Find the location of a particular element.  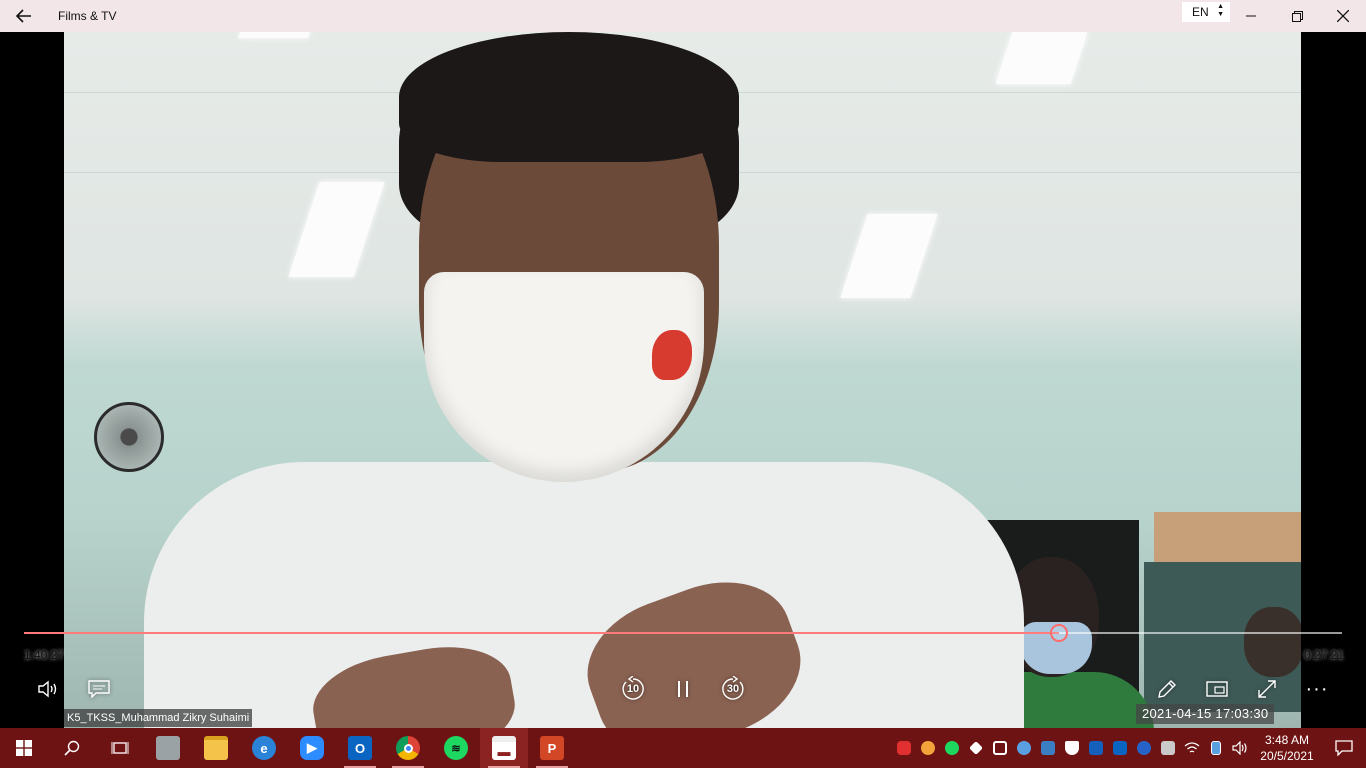

mini-view-button is located at coordinates (1217, 689).